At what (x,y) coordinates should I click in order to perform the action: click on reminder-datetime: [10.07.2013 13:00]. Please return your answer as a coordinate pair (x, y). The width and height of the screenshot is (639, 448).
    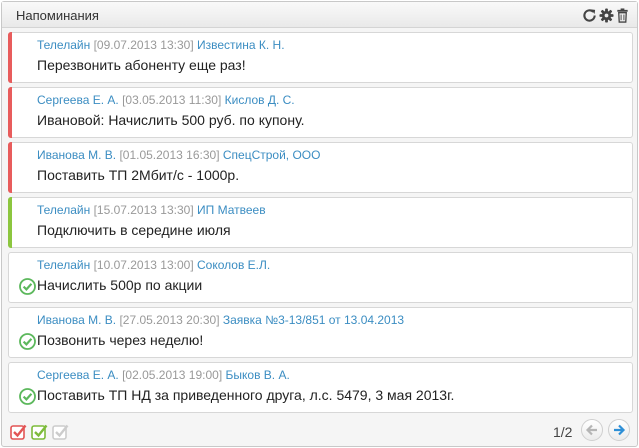
    Looking at the image, I should click on (143, 265).